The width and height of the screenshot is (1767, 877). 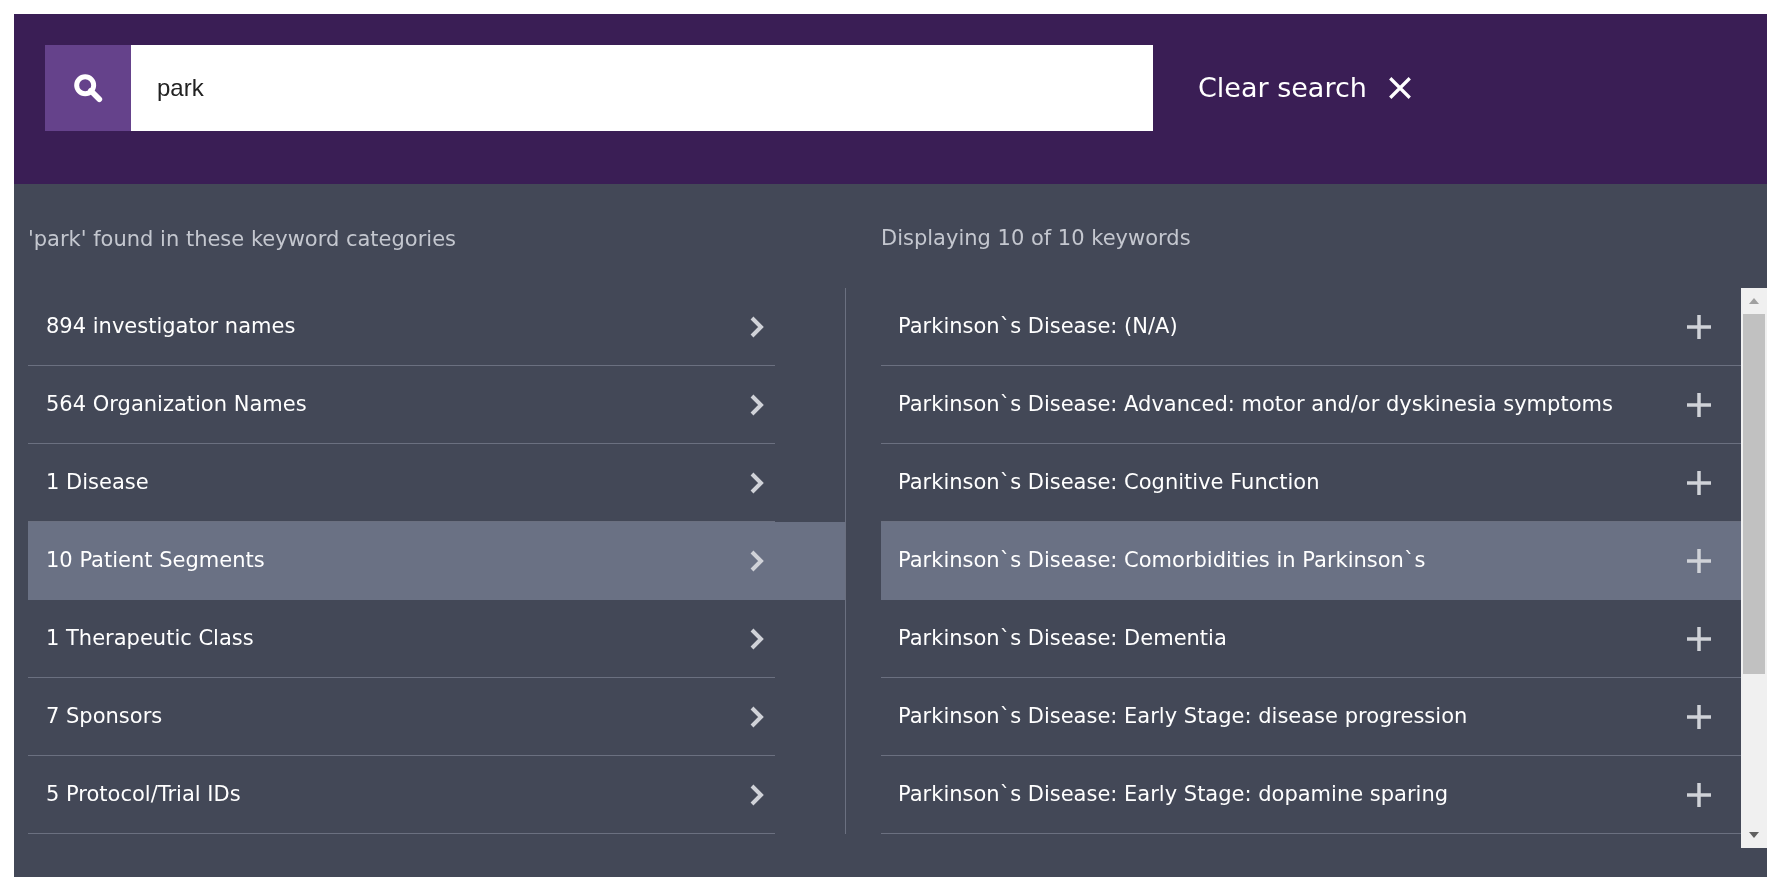 What do you see at coordinates (1036, 238) in the screenshot?
I see `keywords-heading: Displaying 10 of 10 keywords` at bounding box center [1036, 238].